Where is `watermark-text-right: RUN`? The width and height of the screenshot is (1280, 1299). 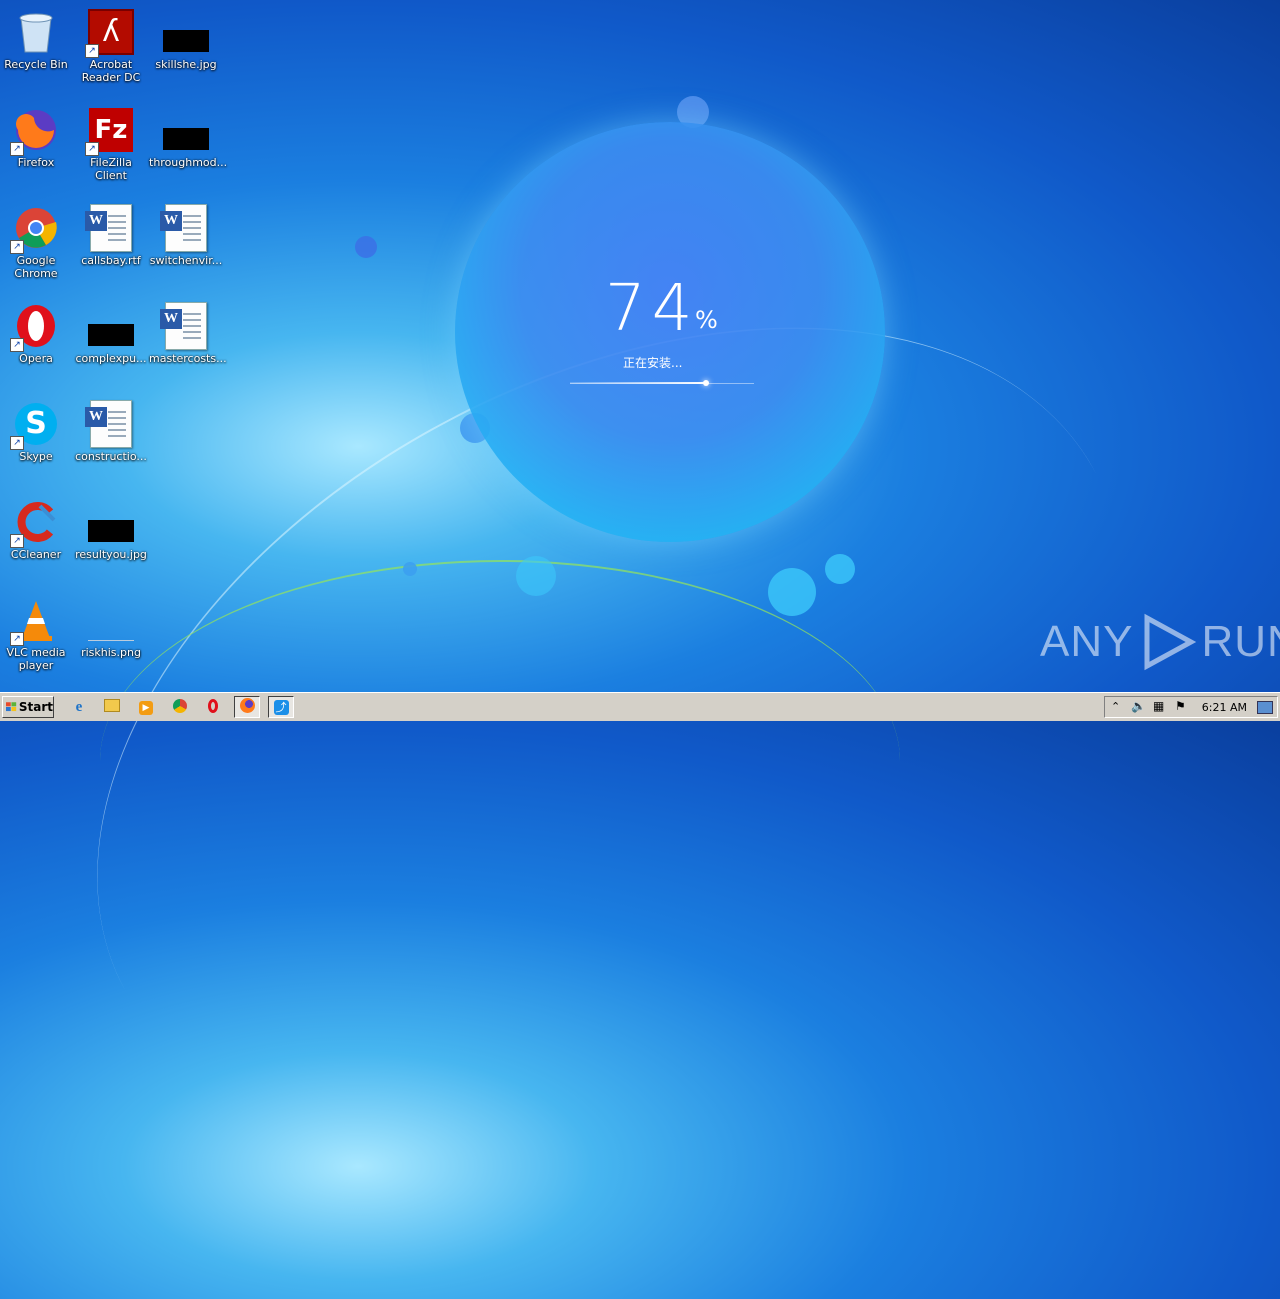 watermark-text-right: RUN is located at coordinates (1240, 641).